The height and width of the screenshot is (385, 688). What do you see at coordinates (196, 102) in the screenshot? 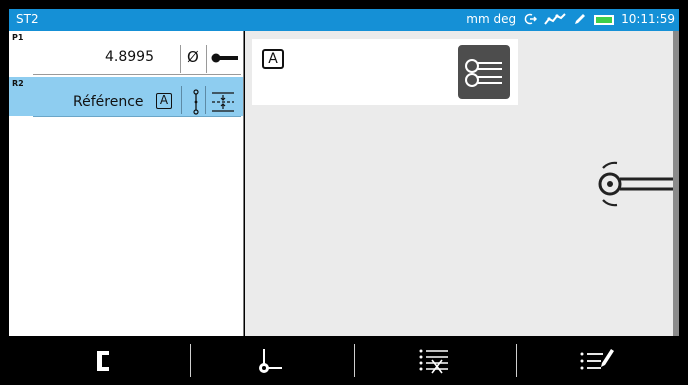
I see `vertical-axis-icon` at bounding box center [196, 102].